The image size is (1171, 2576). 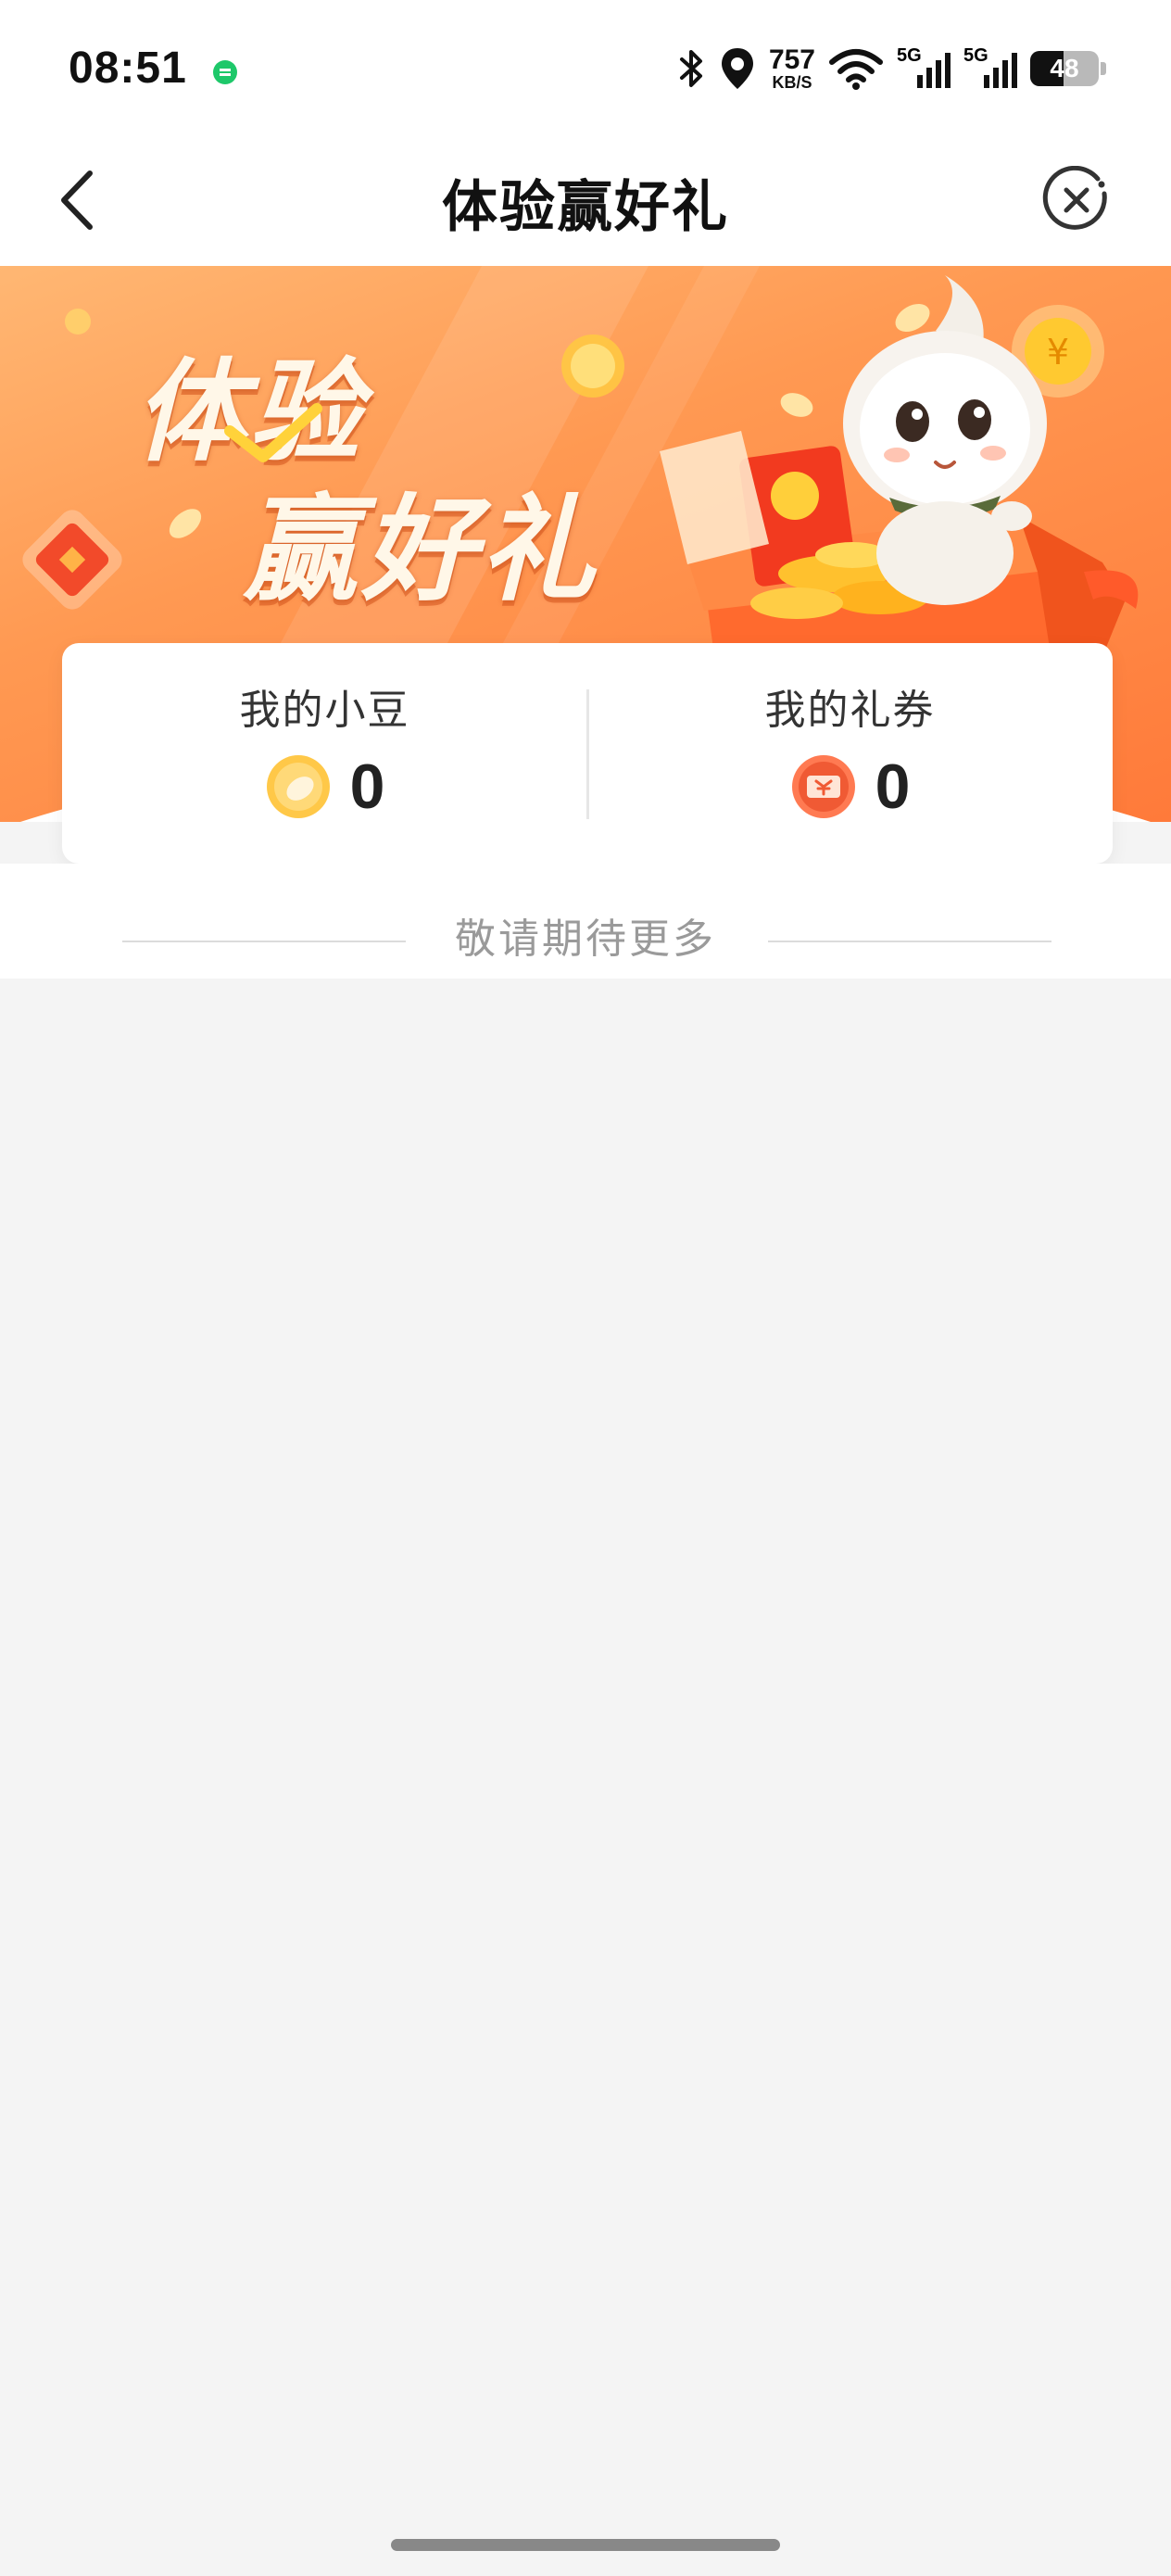 I want to click on wifi-icon, so click(x=856, y=68).